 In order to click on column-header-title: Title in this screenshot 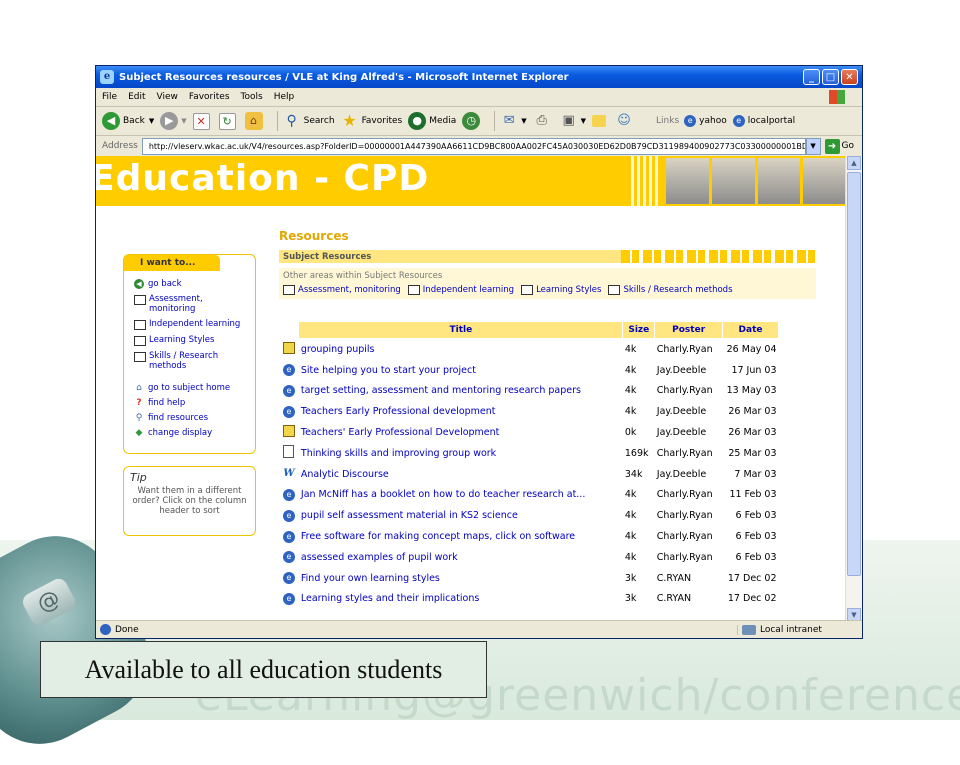, I will do `click(461, 330)`.